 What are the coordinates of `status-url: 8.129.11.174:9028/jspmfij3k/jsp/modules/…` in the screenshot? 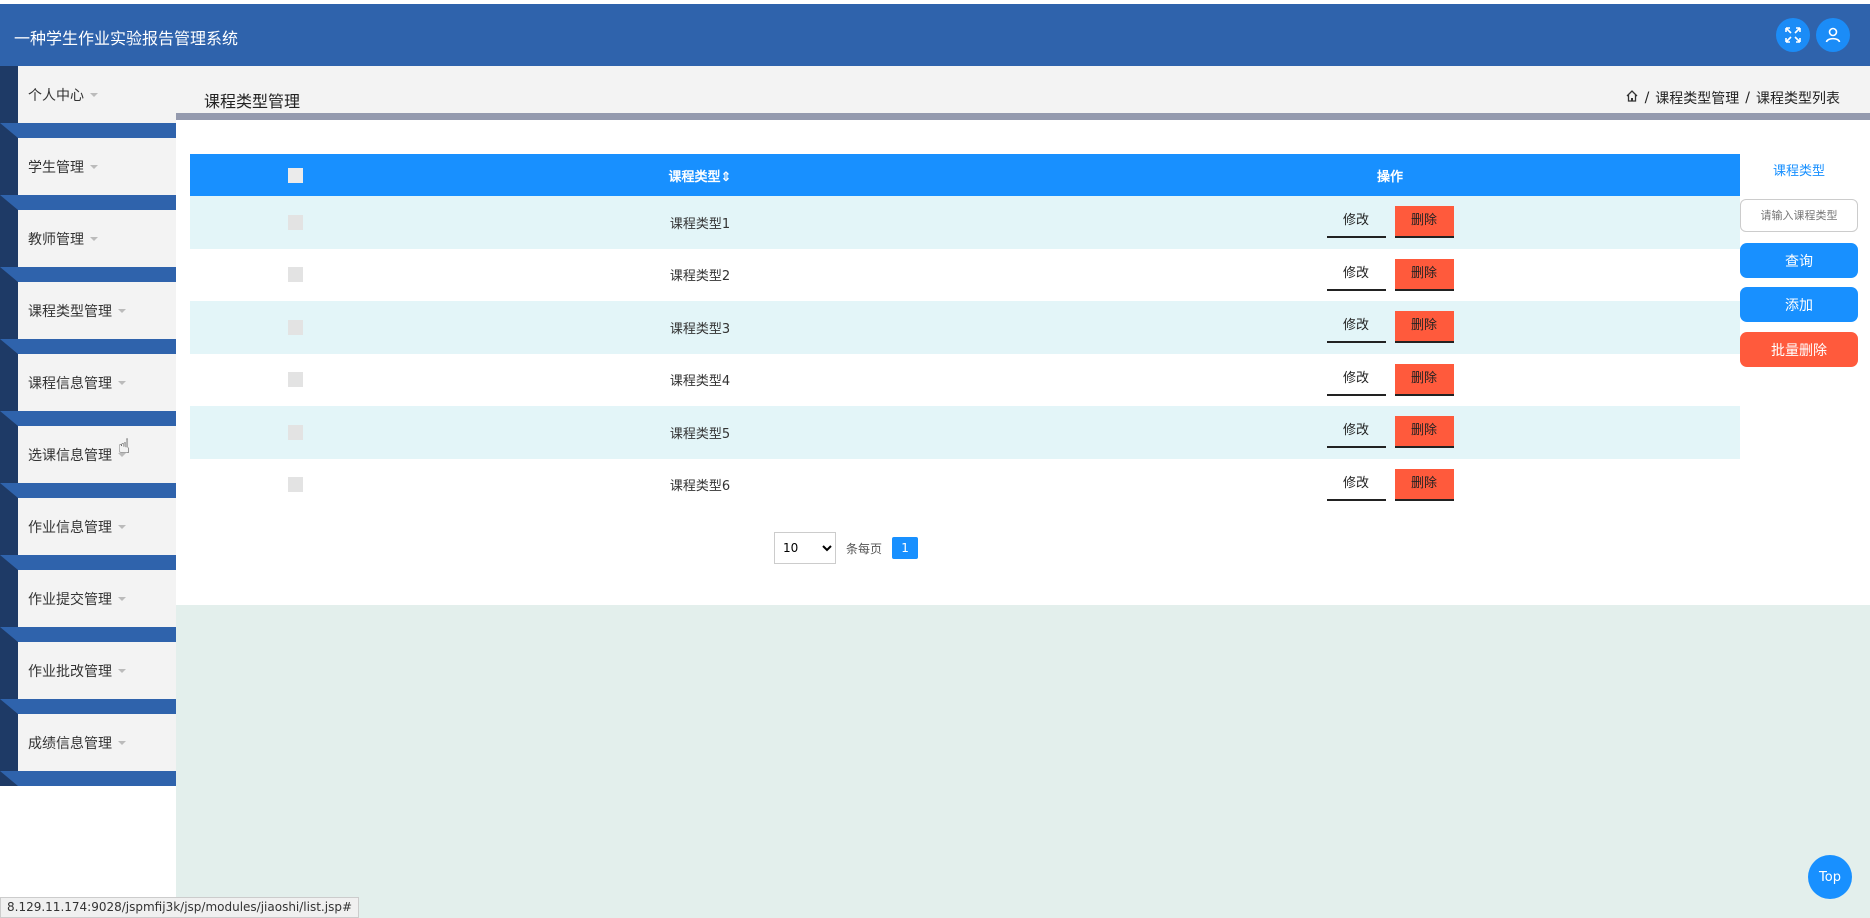 It's located at (179, 907).